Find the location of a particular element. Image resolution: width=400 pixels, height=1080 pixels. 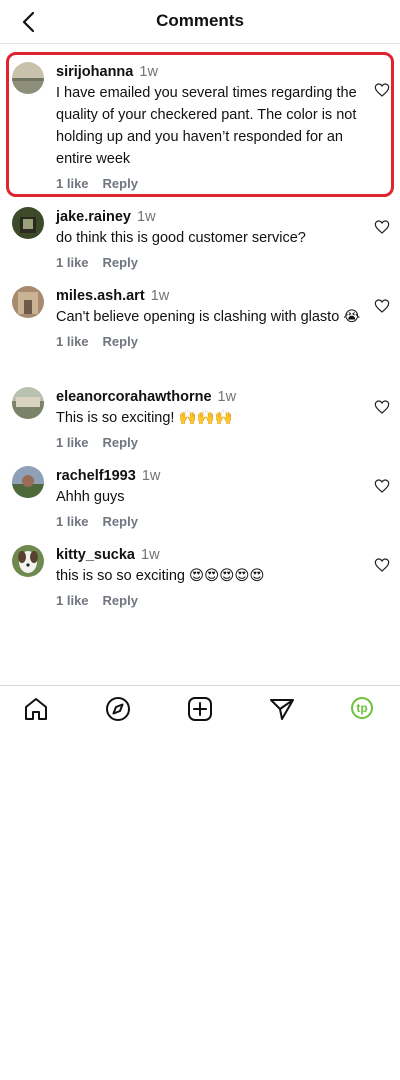

nav-add-post is located at coordinates (200, 709).